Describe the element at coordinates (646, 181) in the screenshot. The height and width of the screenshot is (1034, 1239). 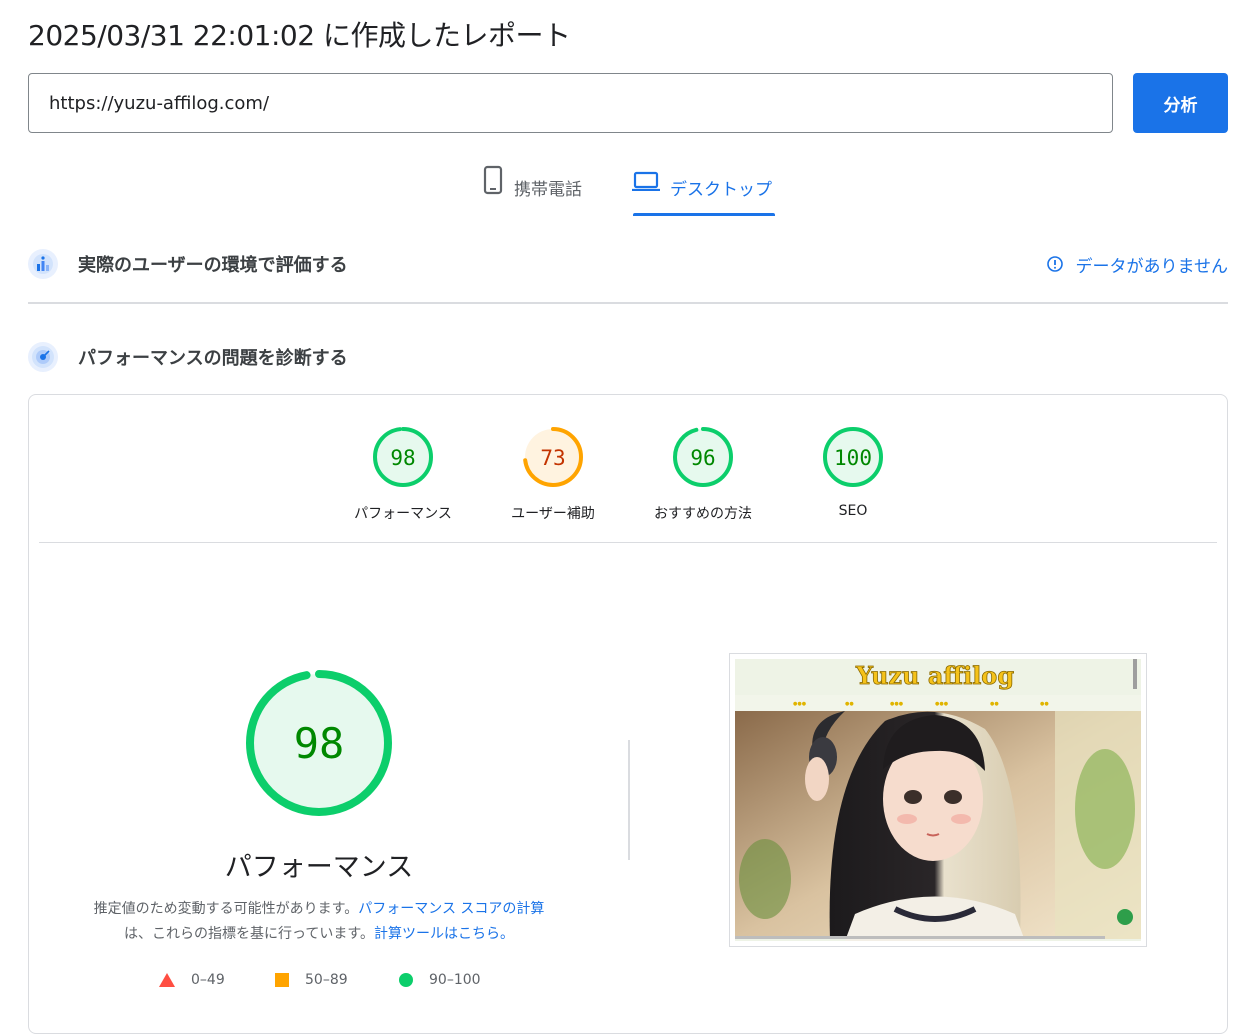
I see `laptop-icon` at that location.